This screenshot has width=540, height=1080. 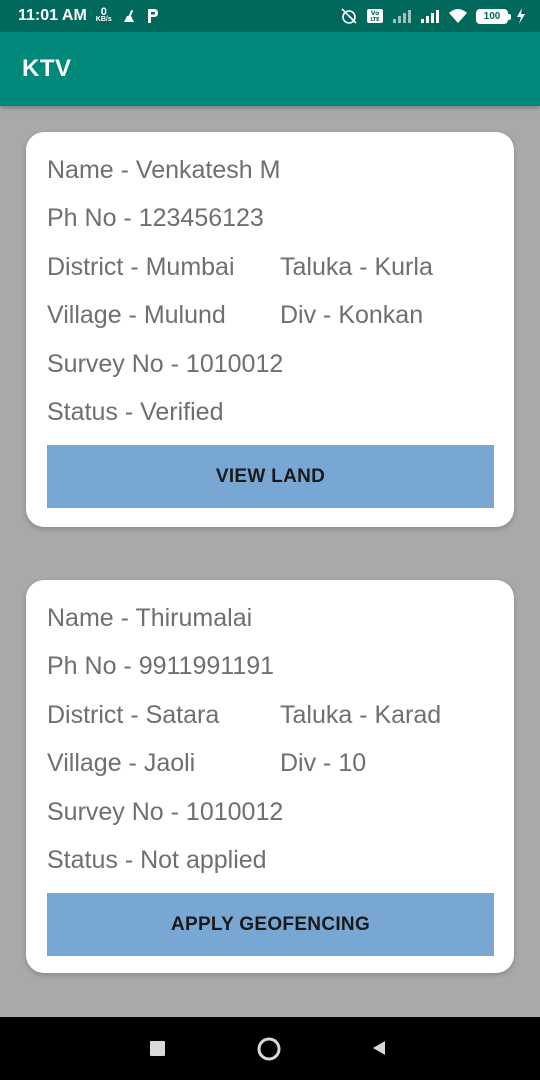 What do you see at coordinates (349, 16) in the screenshot?
I see `alarm-off-icon` at bounding box center [349, 16].